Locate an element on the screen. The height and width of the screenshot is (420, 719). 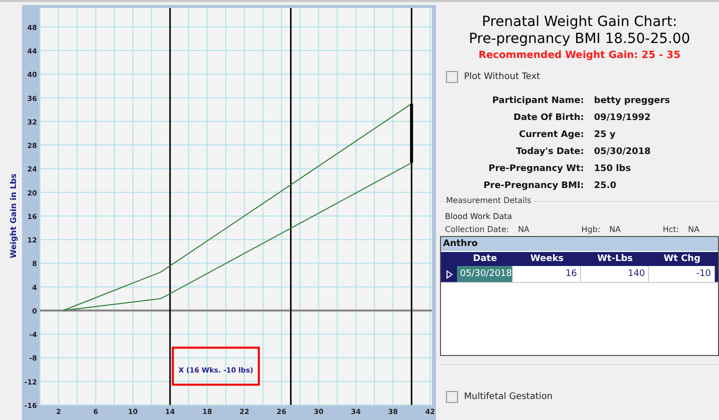
recommended-gain: Recommended Weight Gain: 25 - 35 is located at coordinates (580, 55).